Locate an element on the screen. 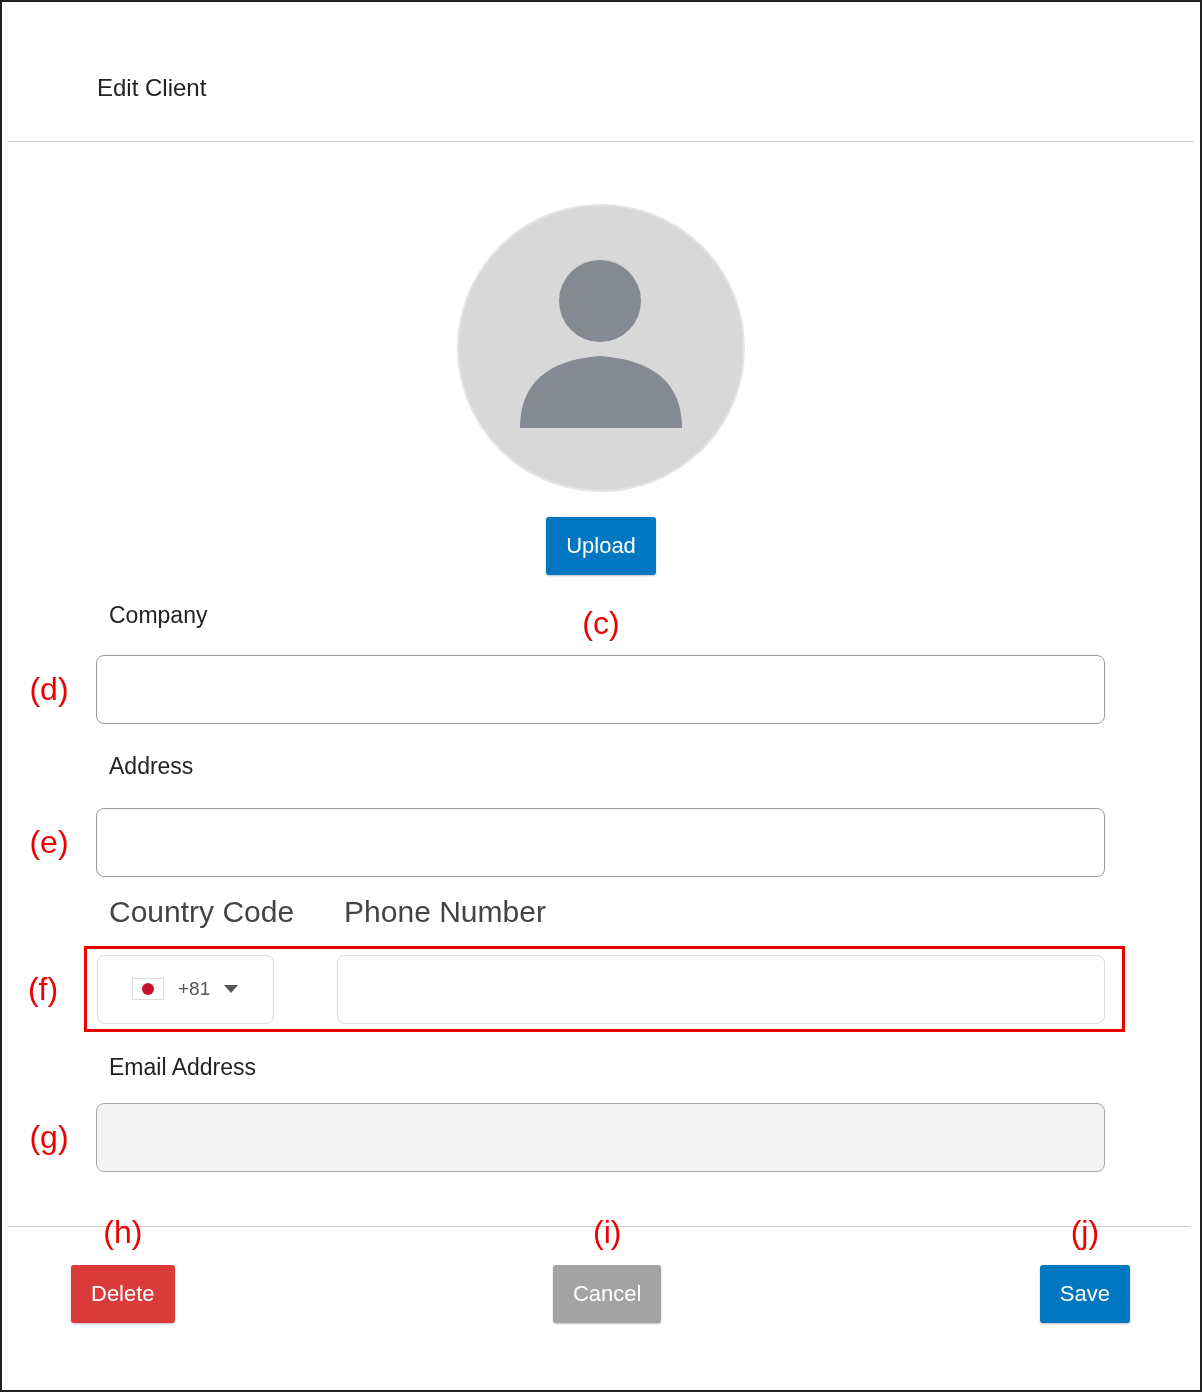  field-label: Company is located at coordinates (158, 615).